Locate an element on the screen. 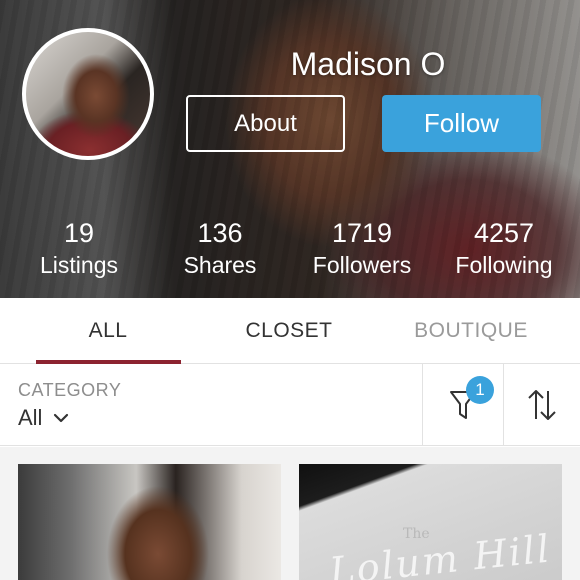 The image size is (580, 580). about-button: About is located at coordinates (265, 123).